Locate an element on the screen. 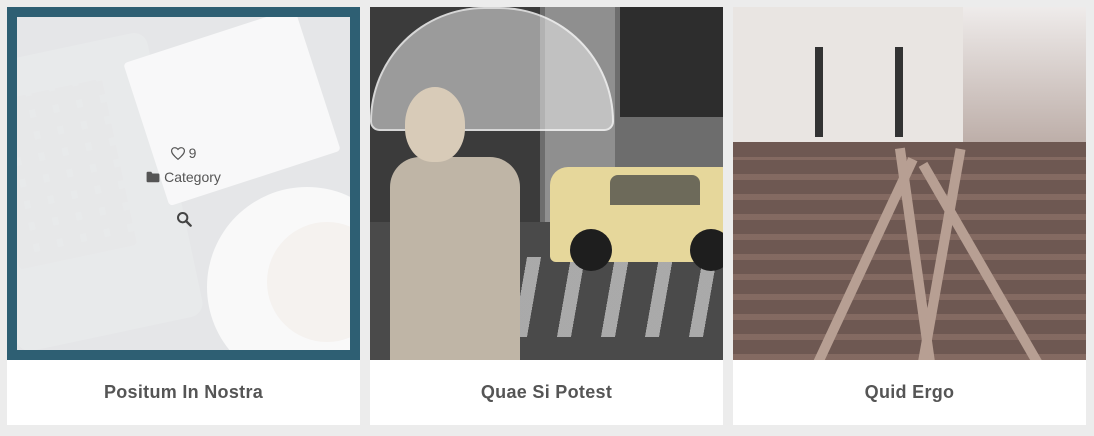 The height and width of the screenshot is (436, 1094). folder-icon is located at coordinates (153, 177).